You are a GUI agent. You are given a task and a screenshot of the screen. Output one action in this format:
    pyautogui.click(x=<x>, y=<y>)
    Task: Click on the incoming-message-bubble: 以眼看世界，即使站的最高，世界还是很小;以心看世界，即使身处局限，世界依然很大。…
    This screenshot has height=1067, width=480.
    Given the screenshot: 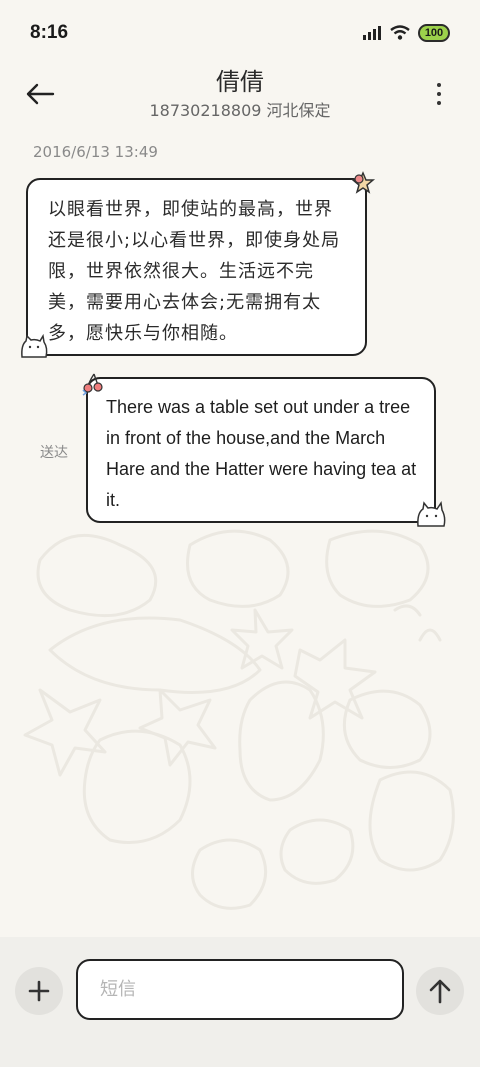 What is the action you would take?
    pyautogui.click(x=196, y=267)
    